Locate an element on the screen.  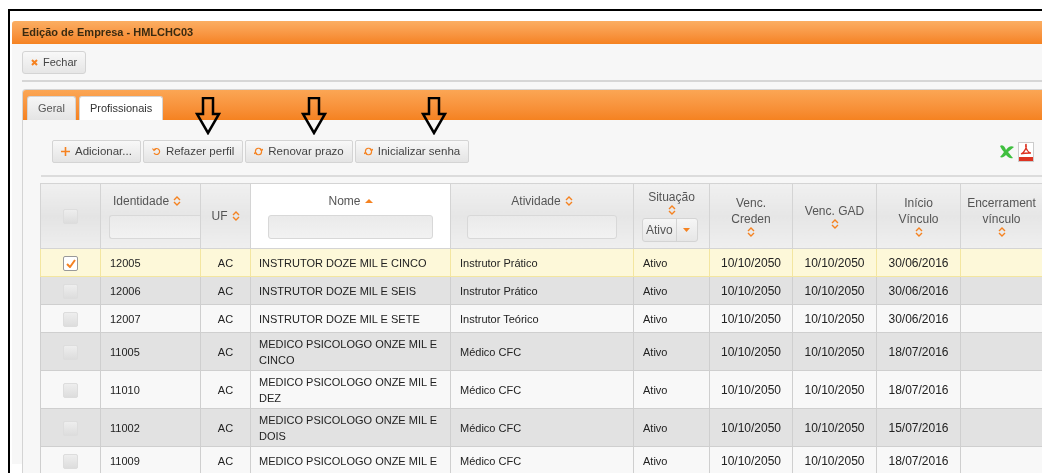
table-cell: 12005 is located at coordinates (150, 262).